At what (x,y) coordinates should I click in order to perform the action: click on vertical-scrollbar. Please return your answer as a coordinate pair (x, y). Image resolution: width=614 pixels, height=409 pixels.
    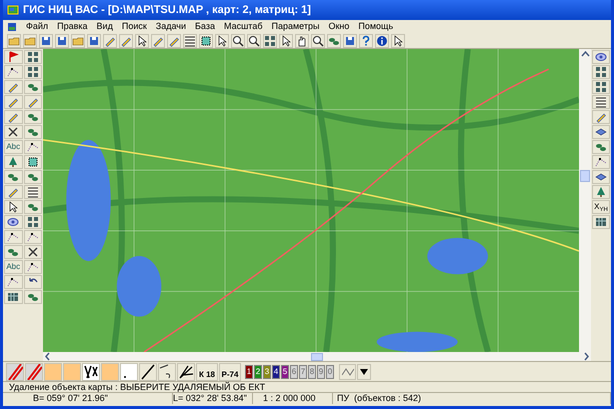
    Looking at the image, I should click on (585, 200).